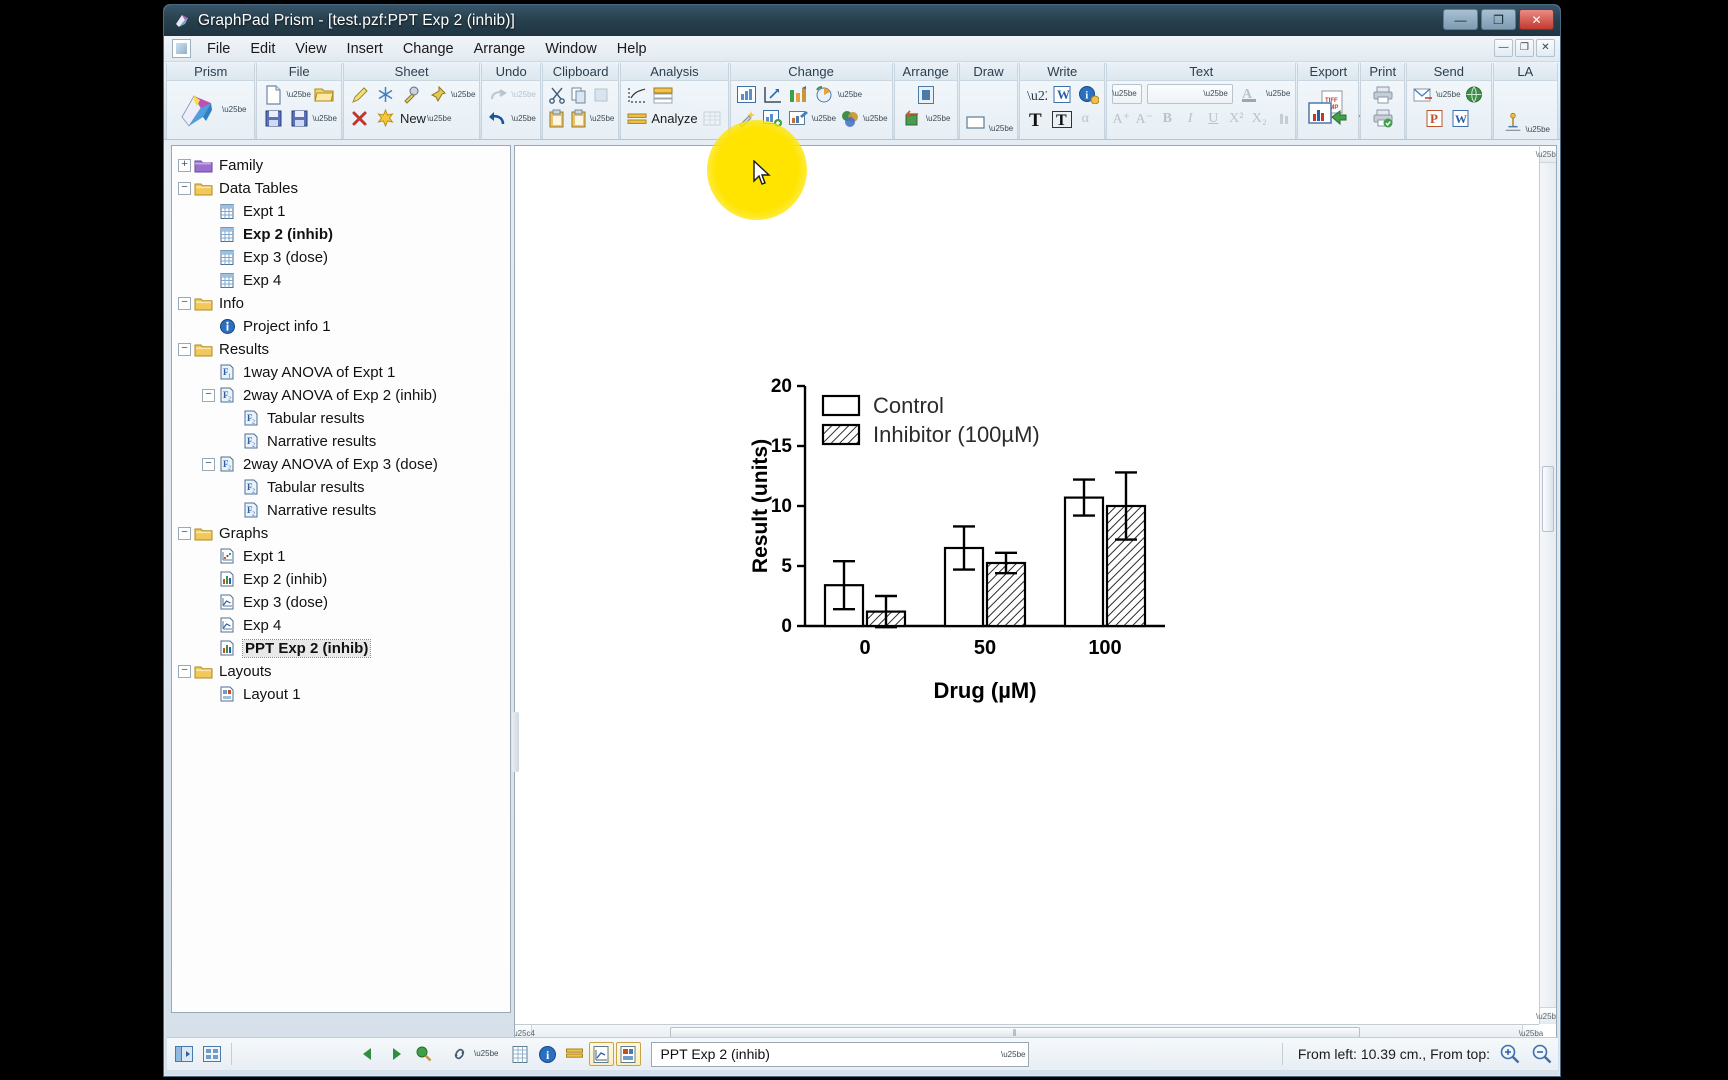  What do you see at coordinates (1513, 123) in the screenshot?
I see `la-tool-icon` at bounding box center [1513, 123].